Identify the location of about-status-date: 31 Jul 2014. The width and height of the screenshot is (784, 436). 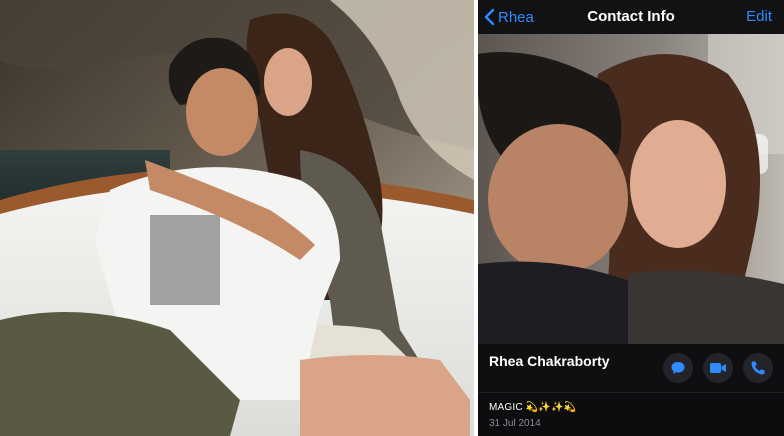
(515, 423).